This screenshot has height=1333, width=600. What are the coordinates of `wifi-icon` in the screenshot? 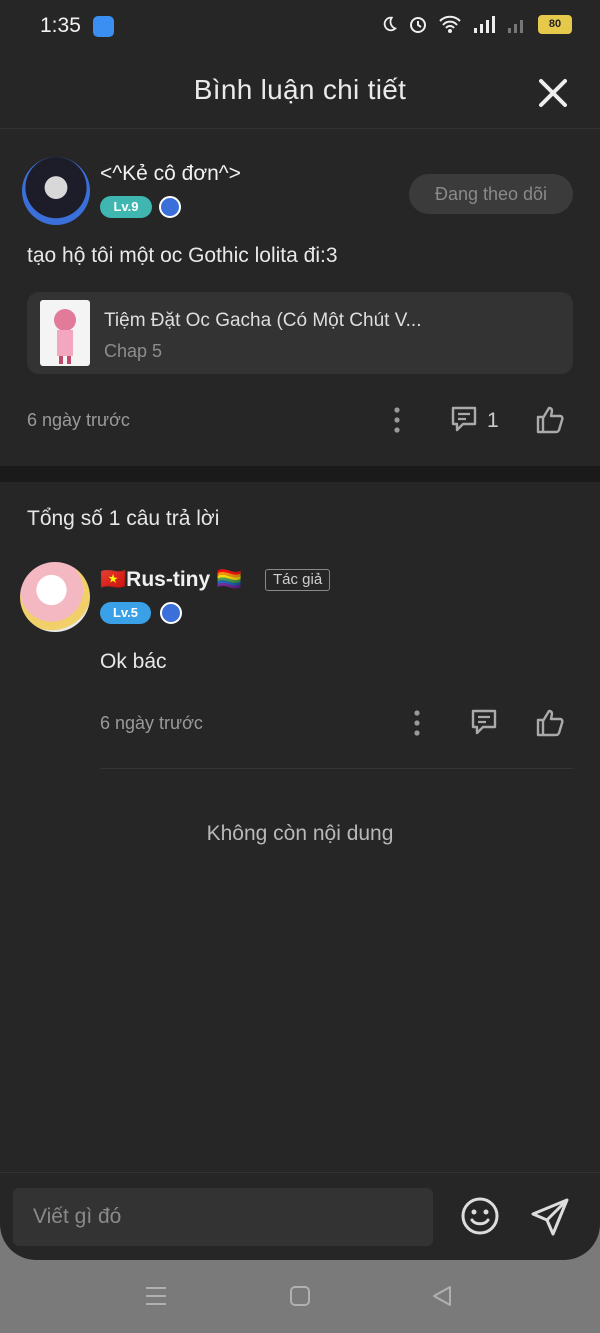 It's located at (450, 24).